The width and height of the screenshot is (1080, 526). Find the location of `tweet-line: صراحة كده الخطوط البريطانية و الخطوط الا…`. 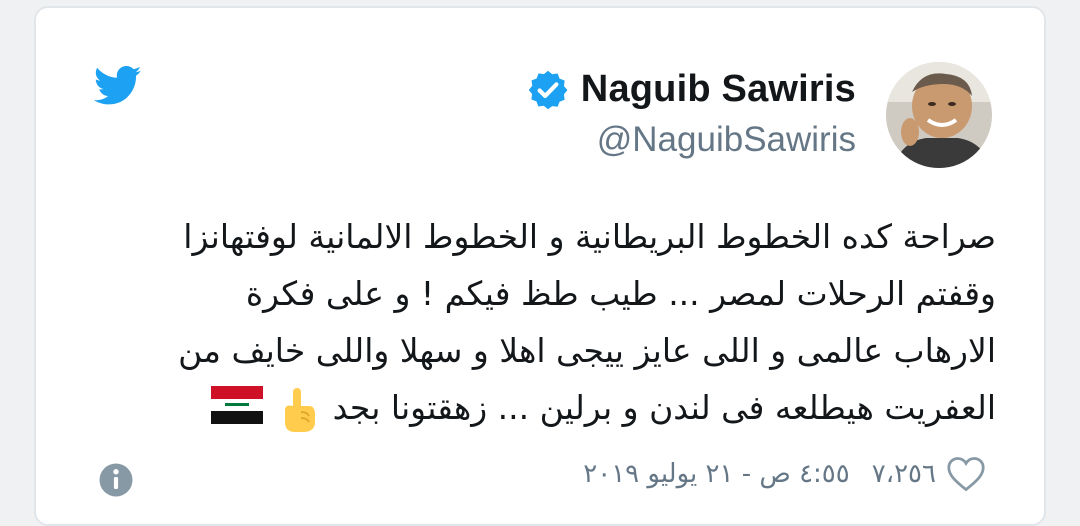

tweet-line: صراحة كده الخطوط البريطانية و الخطوط الا… is located at coordinates (589, 236).